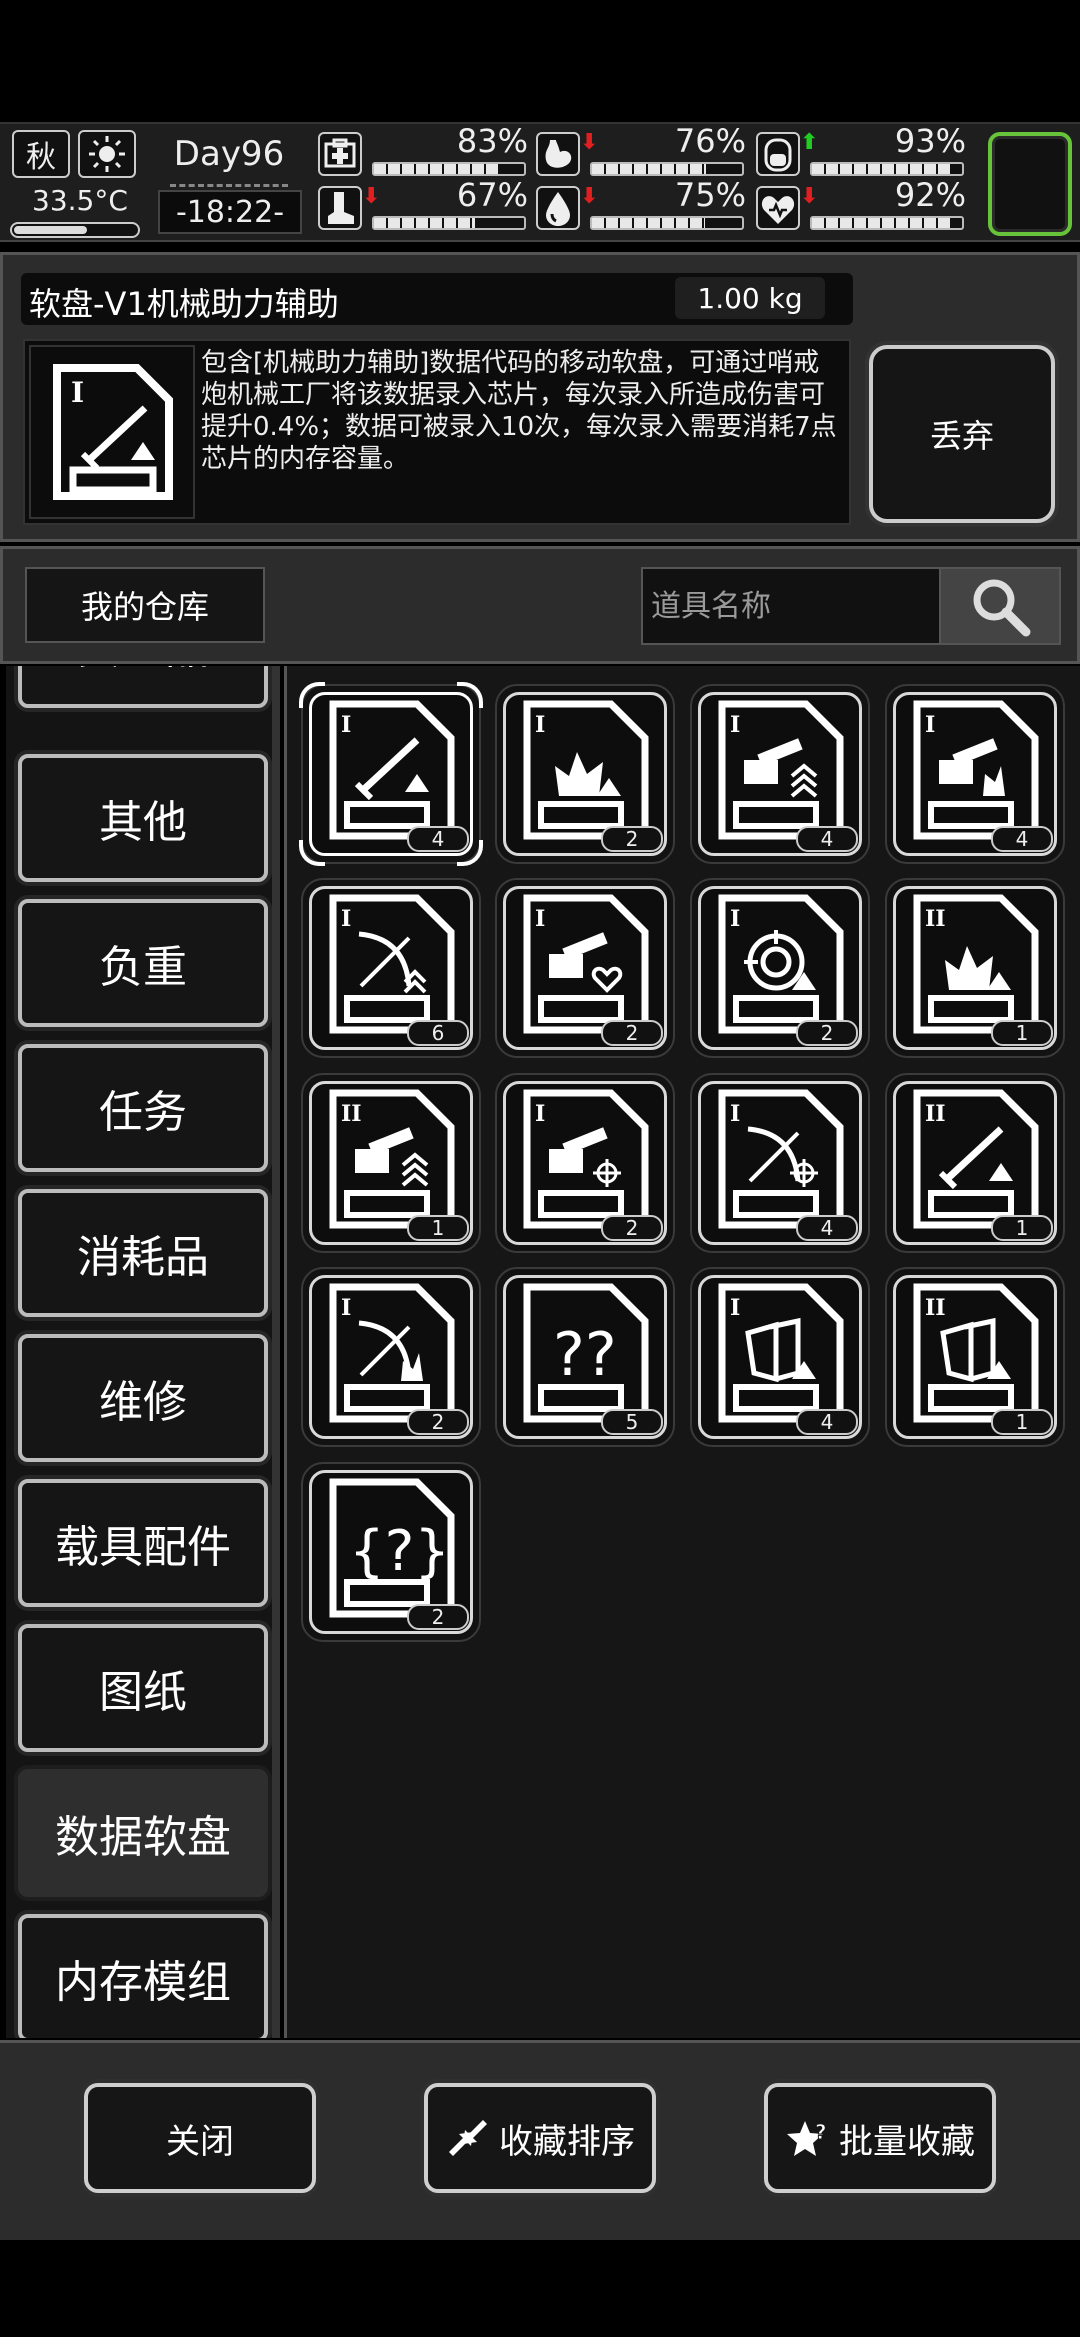 This screenshot has width=1080, height=2337. Describe the element at coordinates (230, 212) in the screenshot. I see `time-readout: -18:22-` at that location.